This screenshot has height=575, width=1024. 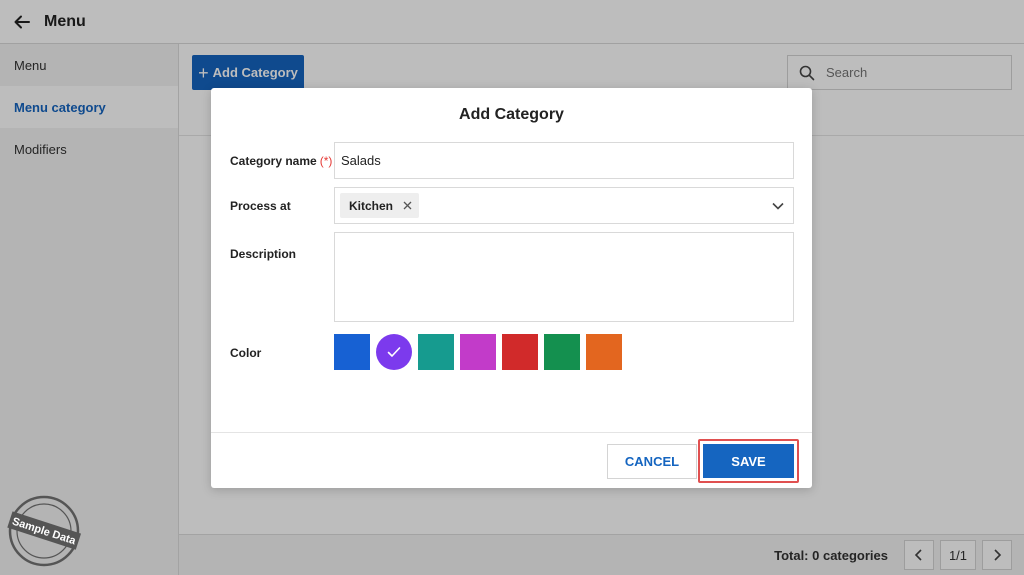 What do you see at coordinates (564, 277) in the screenshot?
I see `description-textarea` at bounding box center [564, 277].